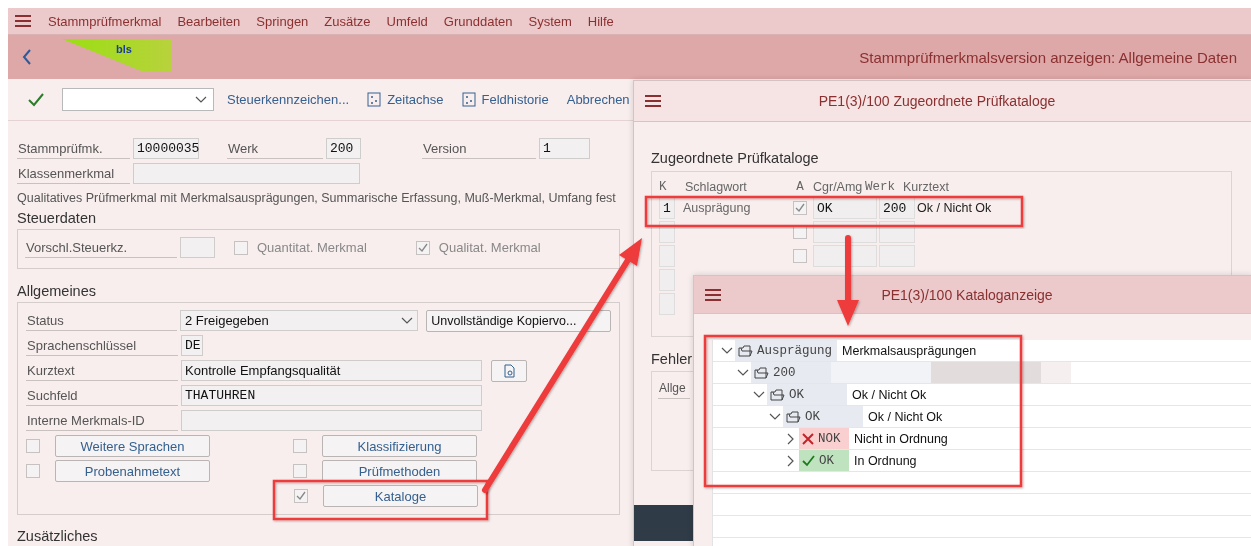 The image size is (1251, 546). What do you see at coordinates (407, 21) in the screenshot?
I see `menu-item: Umfeld` at bounding box center [407, 21].